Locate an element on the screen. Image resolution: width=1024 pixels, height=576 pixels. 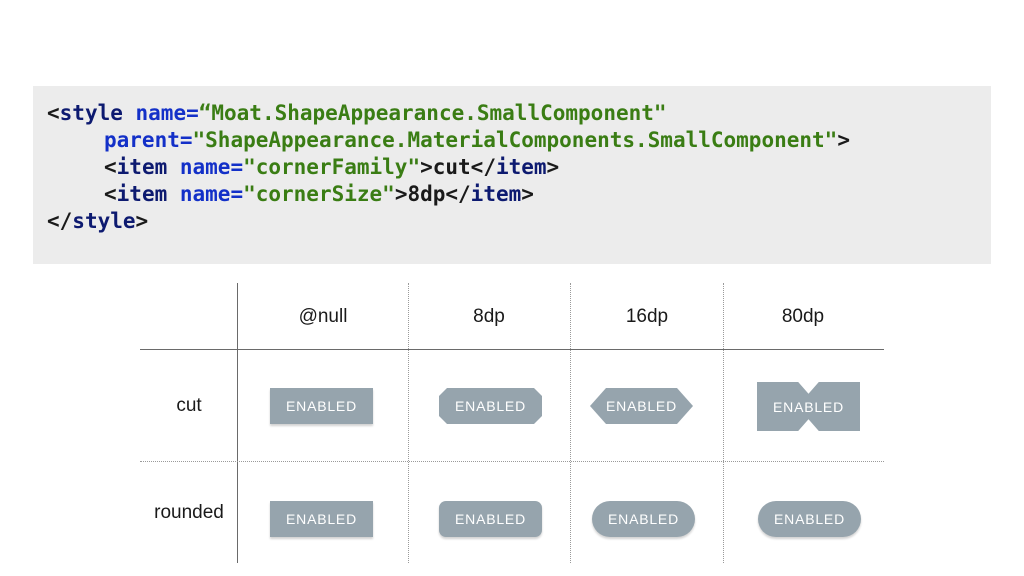
code-line-4: <item name="cornerSize">8dp</item> is located at coordinates (319, 194).